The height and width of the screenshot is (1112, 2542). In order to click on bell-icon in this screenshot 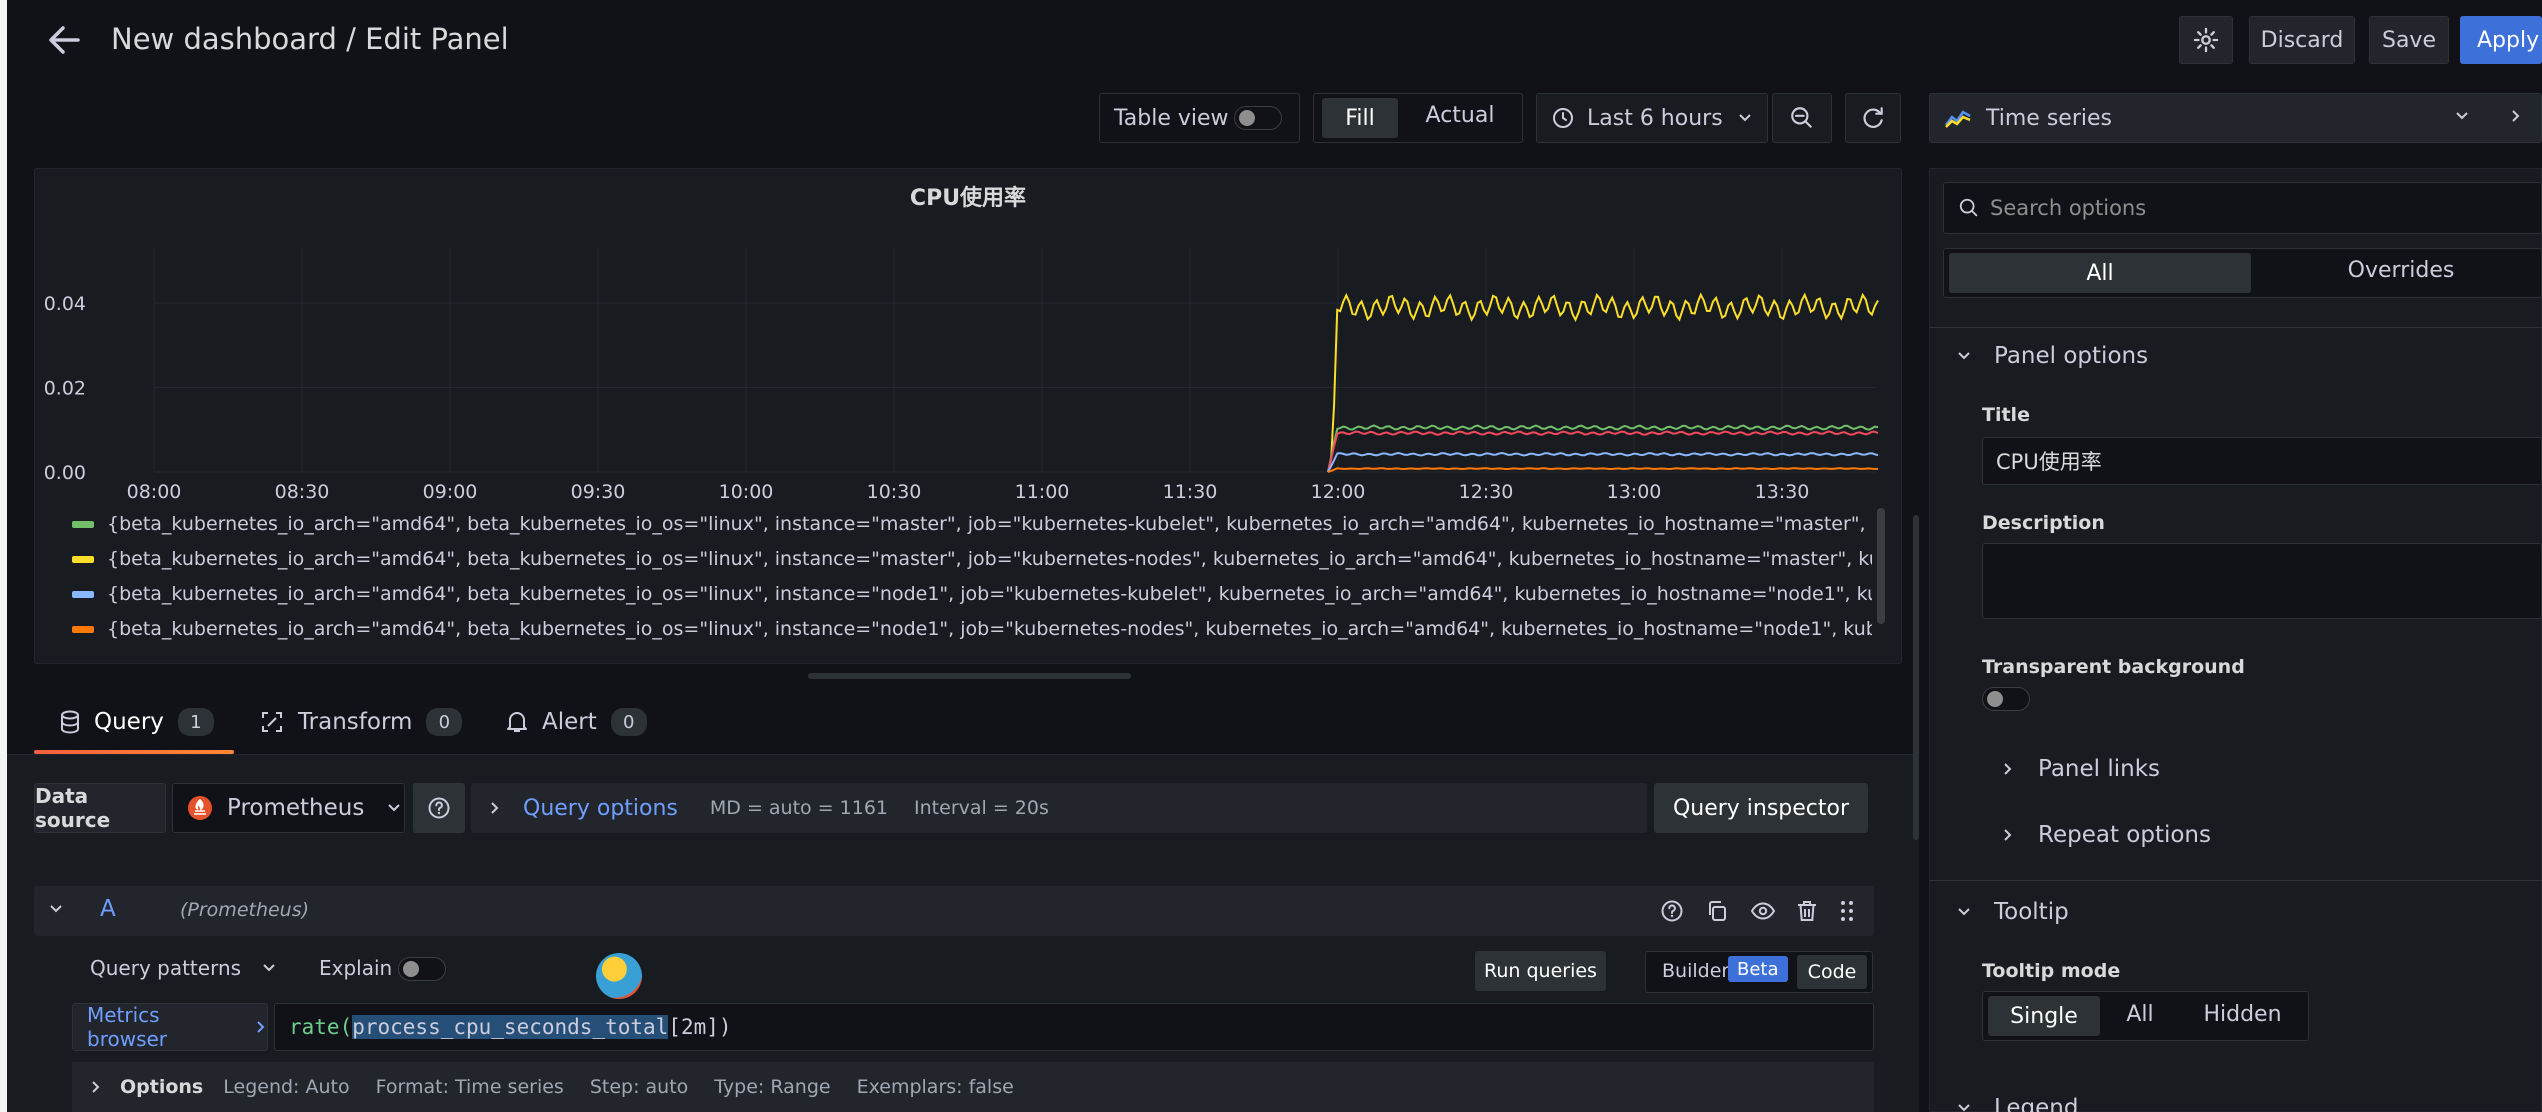, I will do `click(517, 722)`.